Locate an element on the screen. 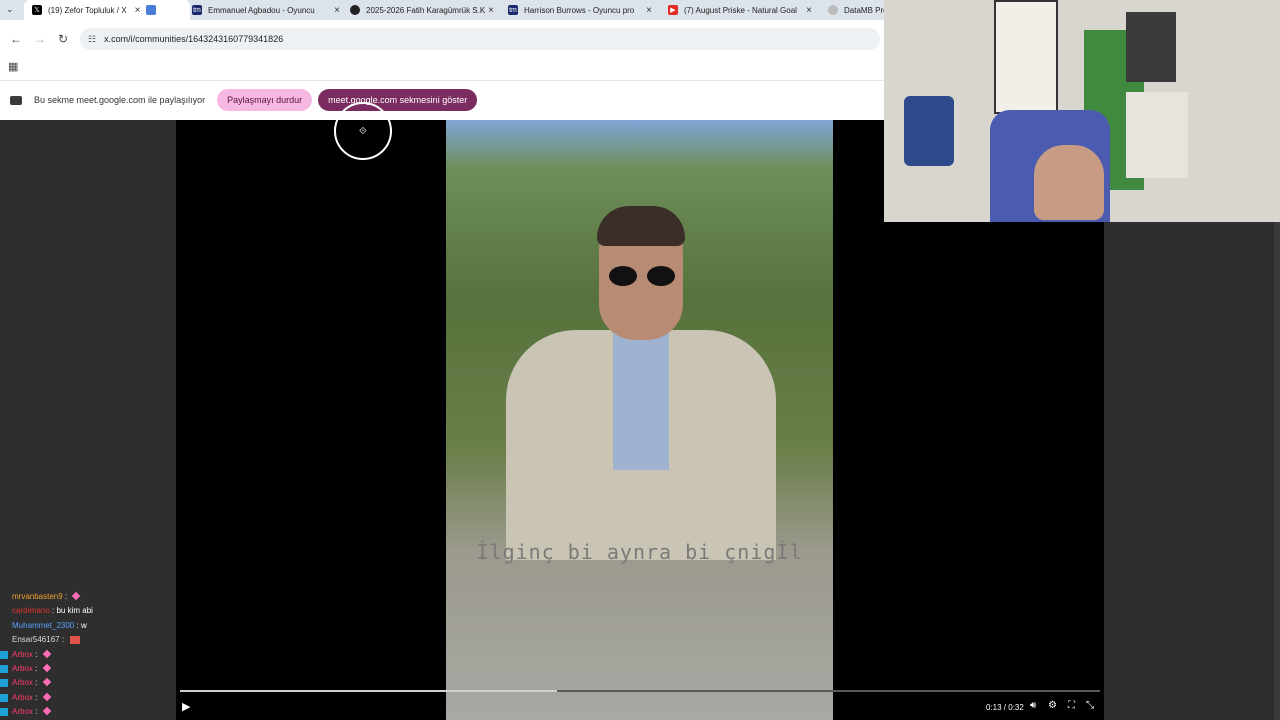 The image size is (1280, 720). cursor-icon: ⟐ is located at coordinates (363, 131).